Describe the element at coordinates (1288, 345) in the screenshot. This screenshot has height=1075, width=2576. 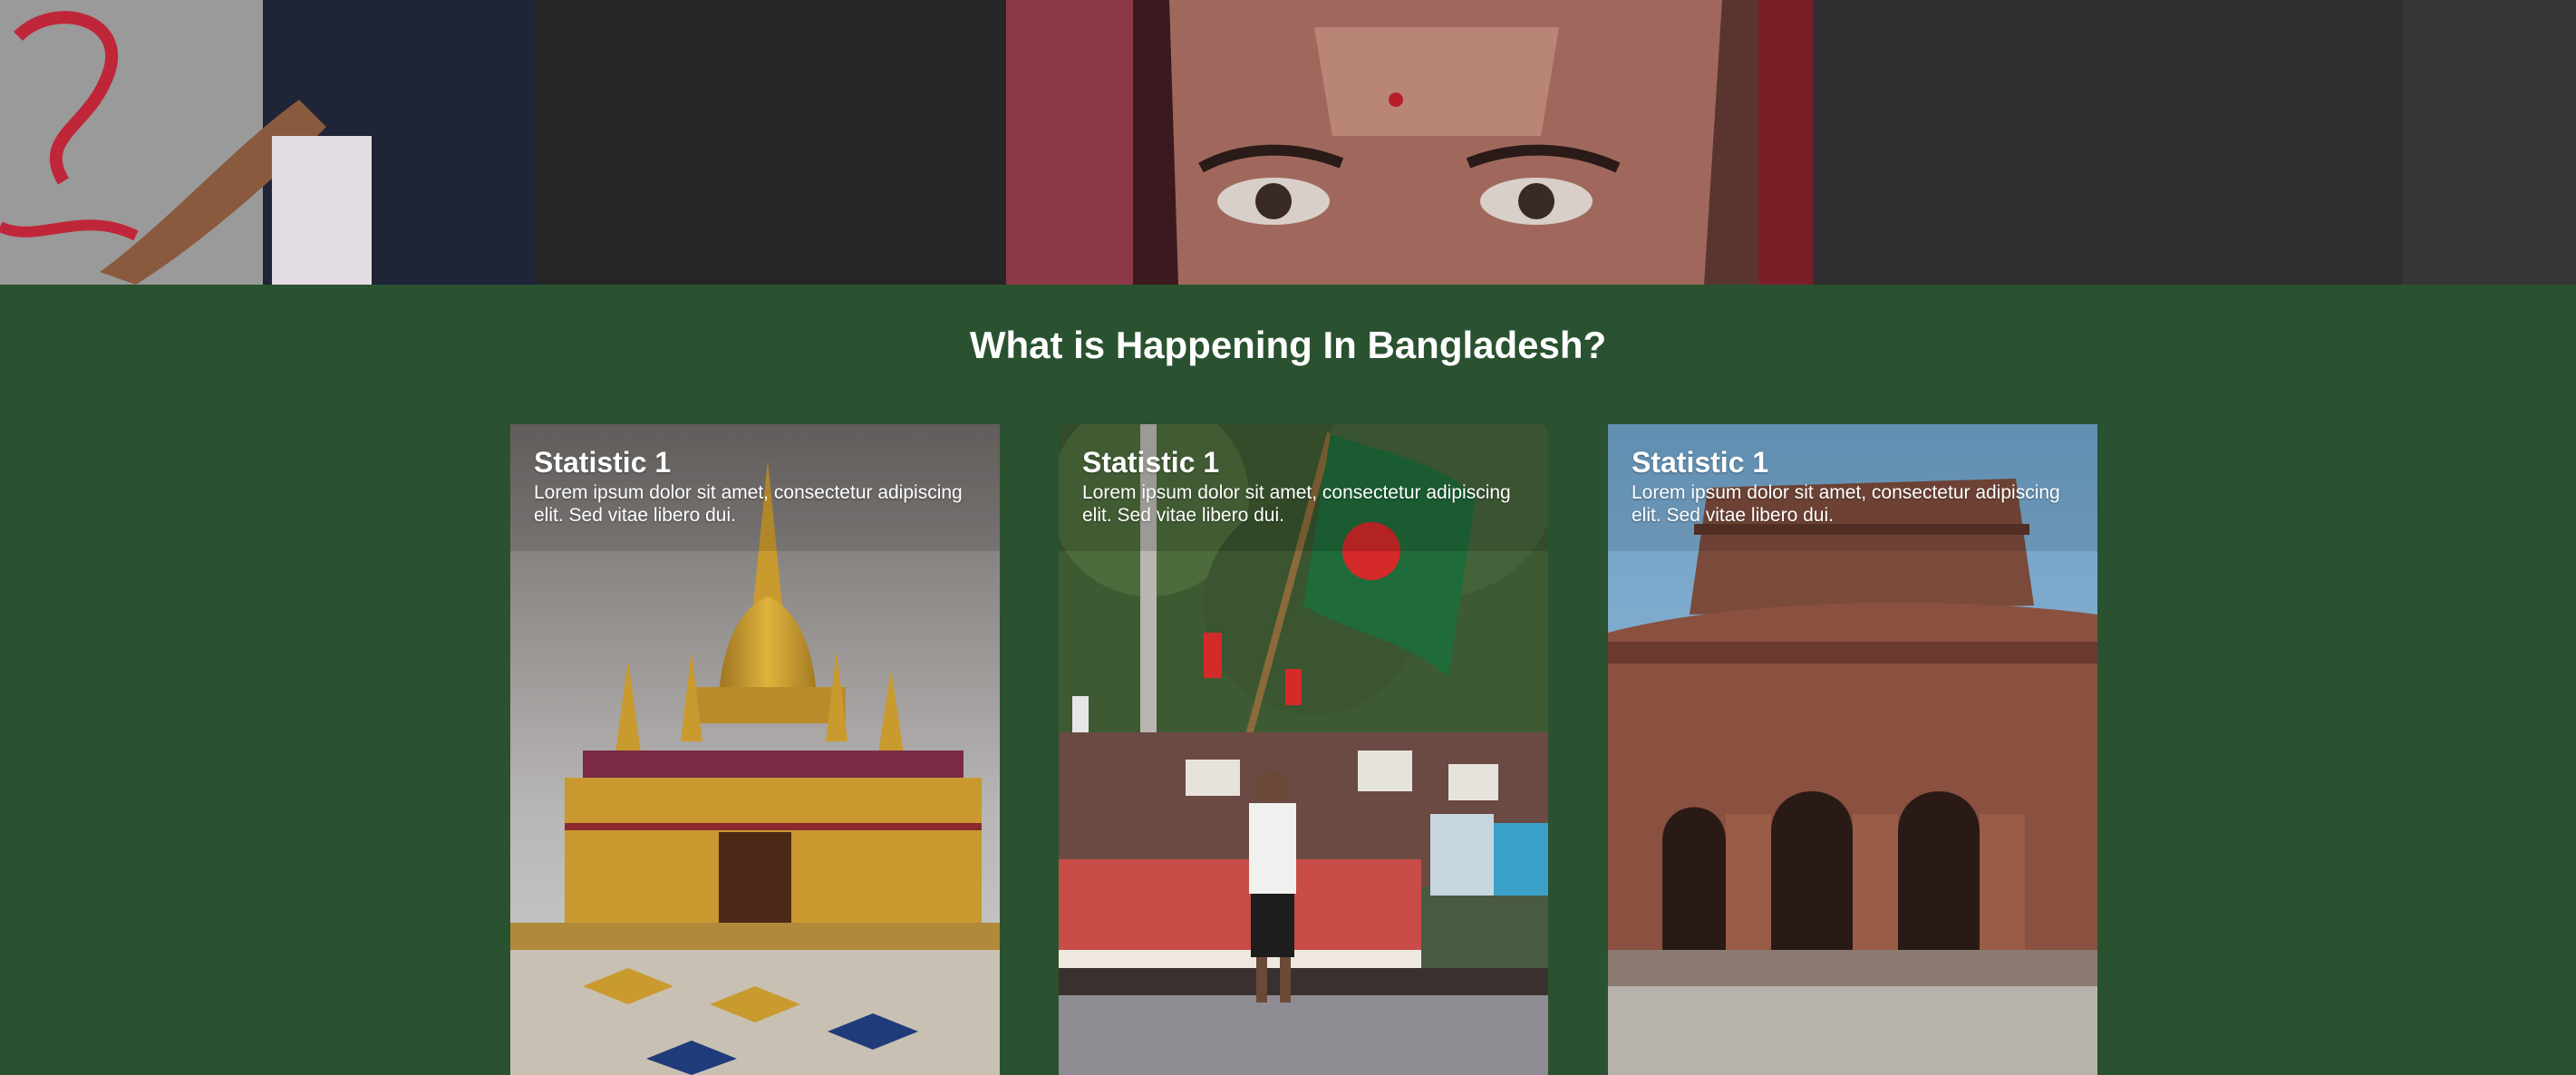
I see `section-title: What is Happening In Bangladesh?` at that location.